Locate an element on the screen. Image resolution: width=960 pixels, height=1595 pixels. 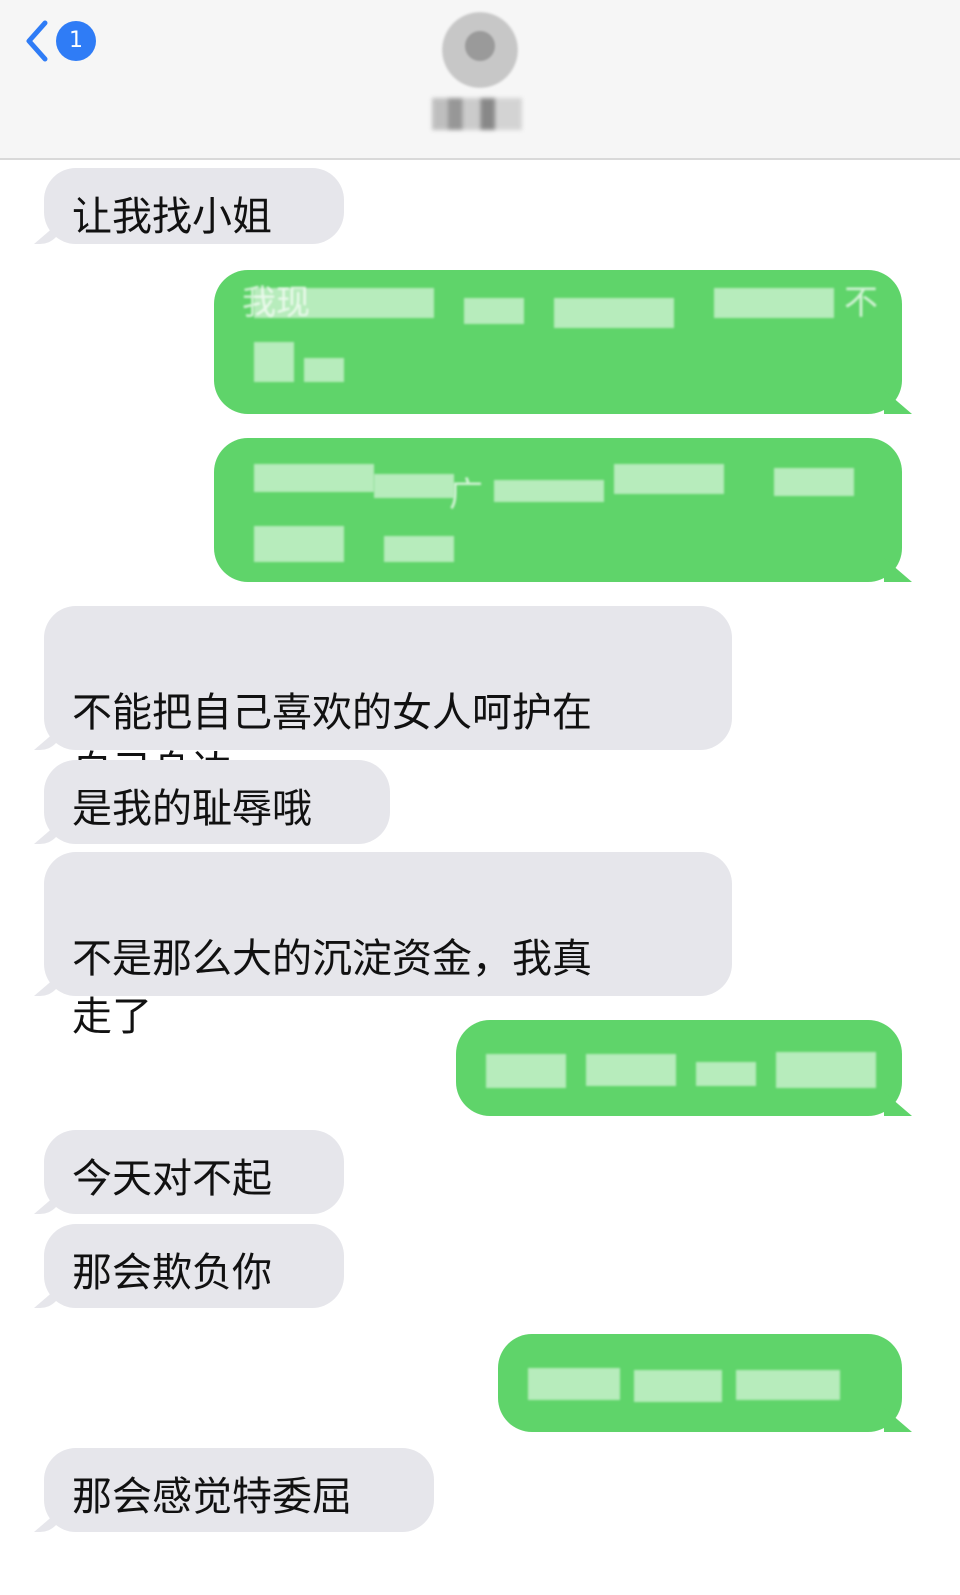
contact-name-blurred is located at coordinates (477, 114).